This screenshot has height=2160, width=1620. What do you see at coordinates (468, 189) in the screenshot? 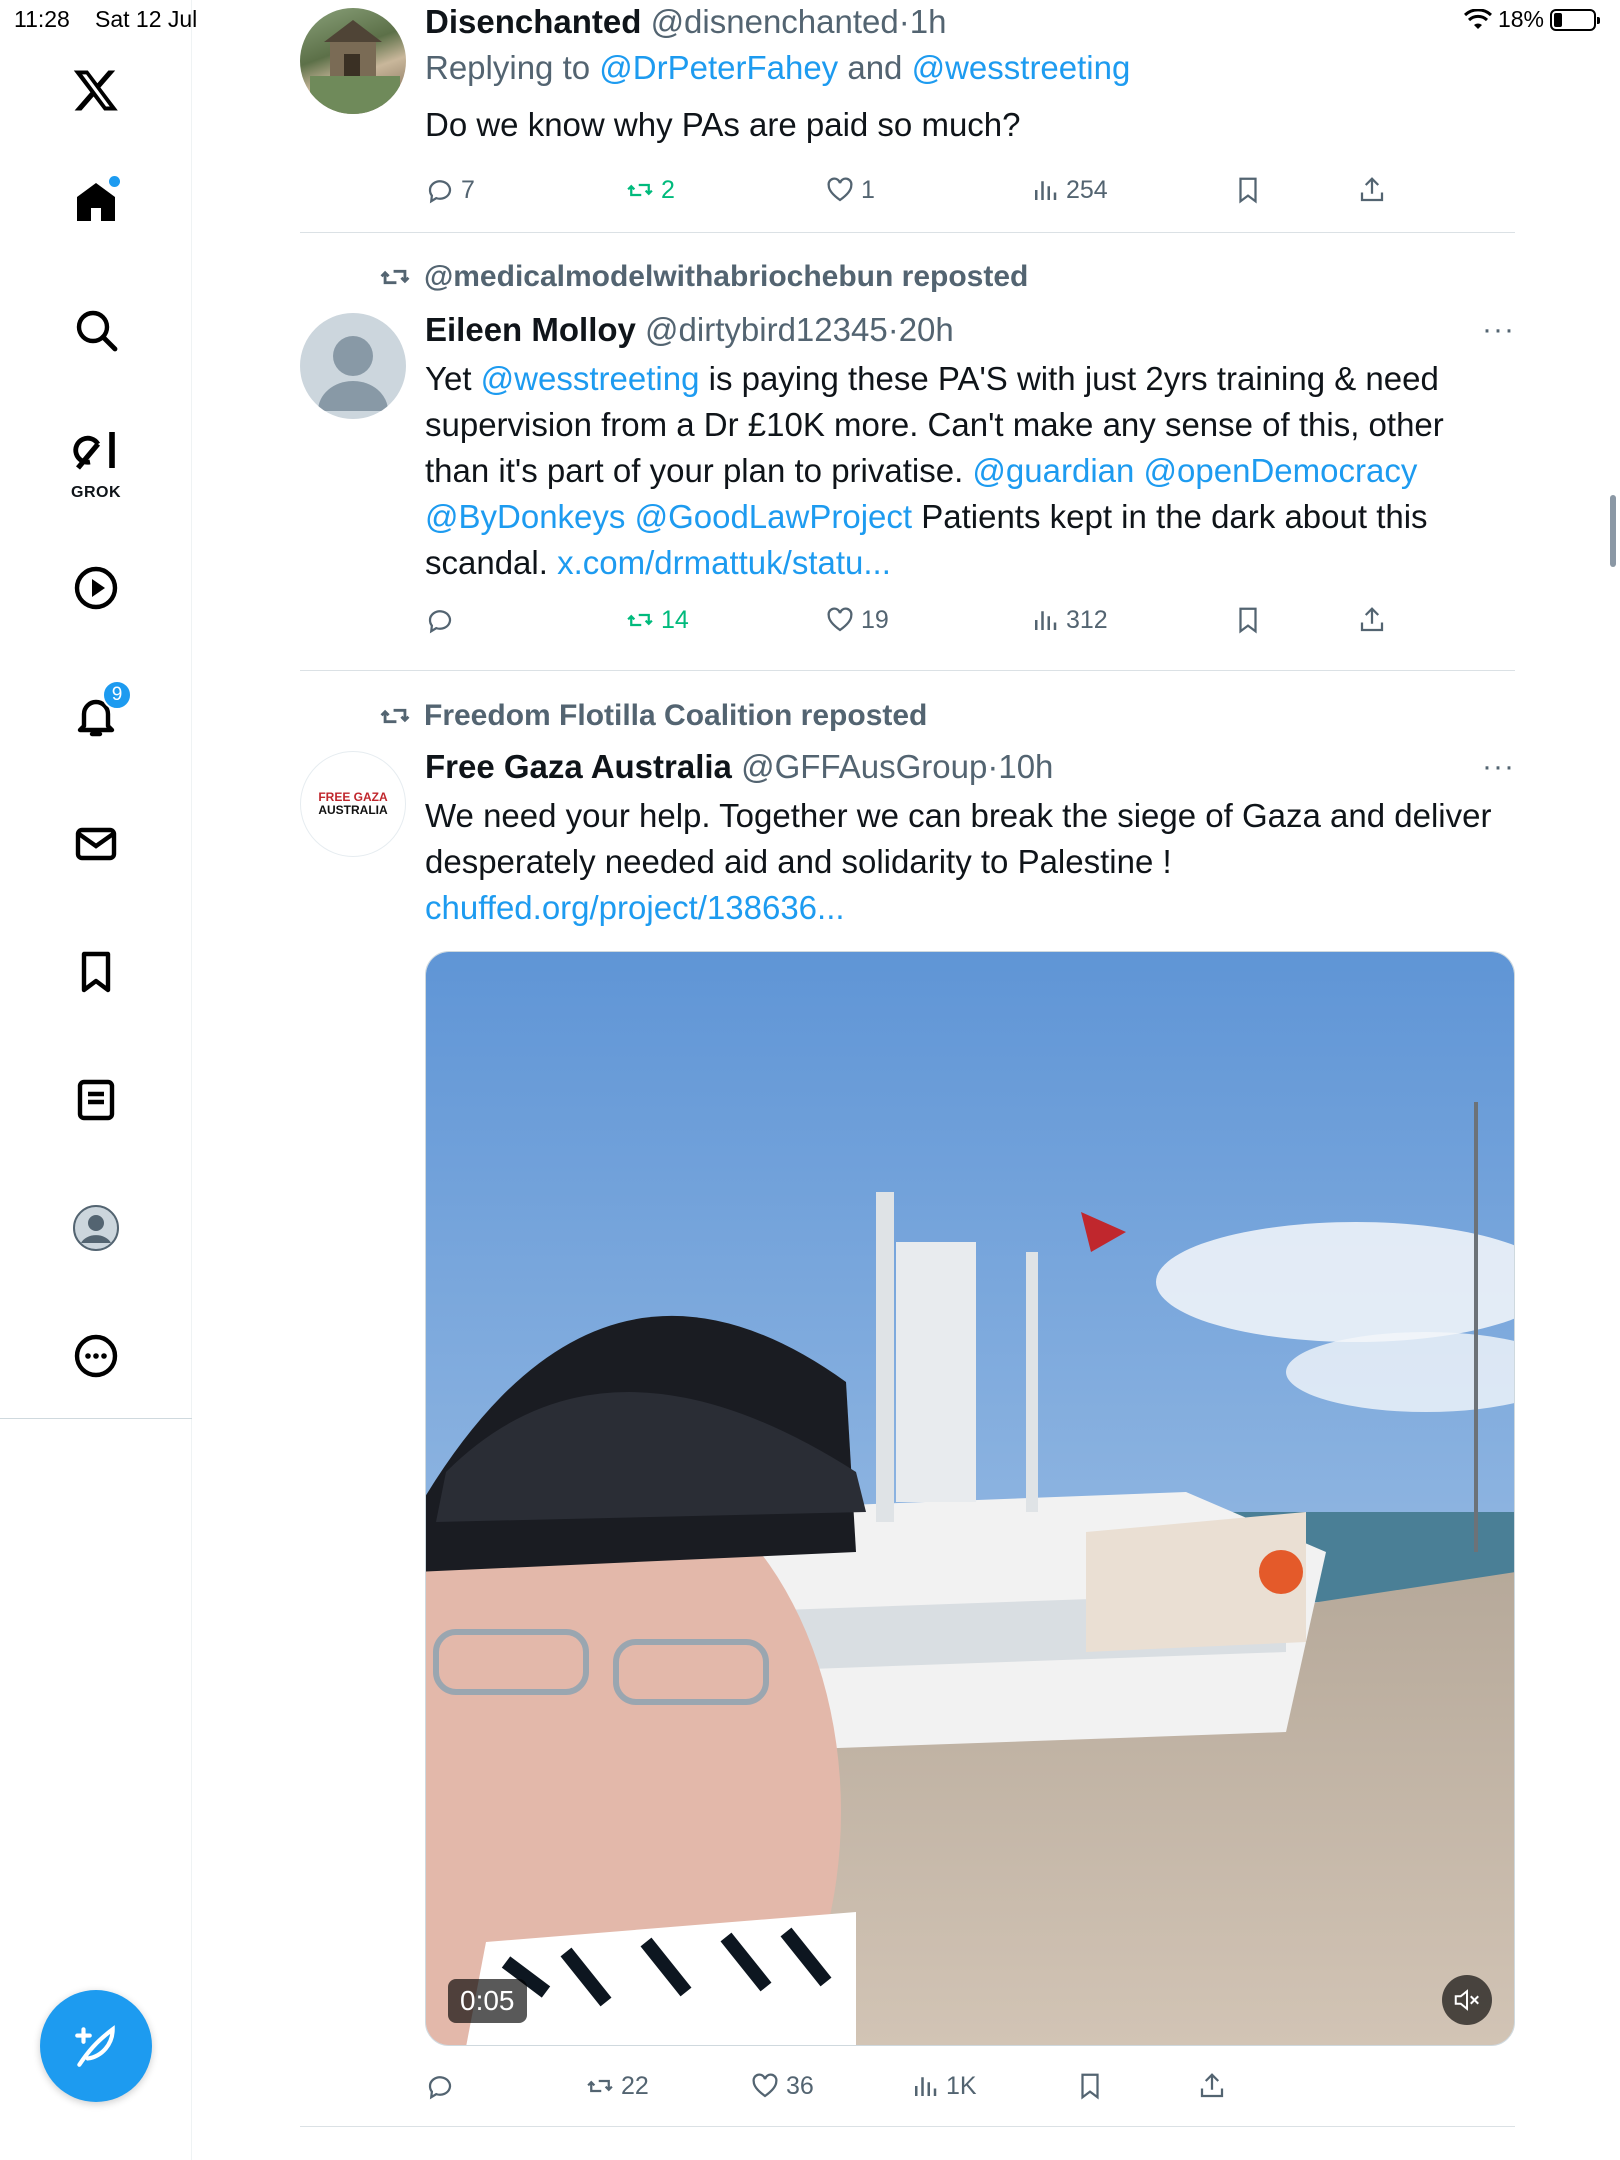
I see `reply-count: 7` at bounding box center [468, 189].